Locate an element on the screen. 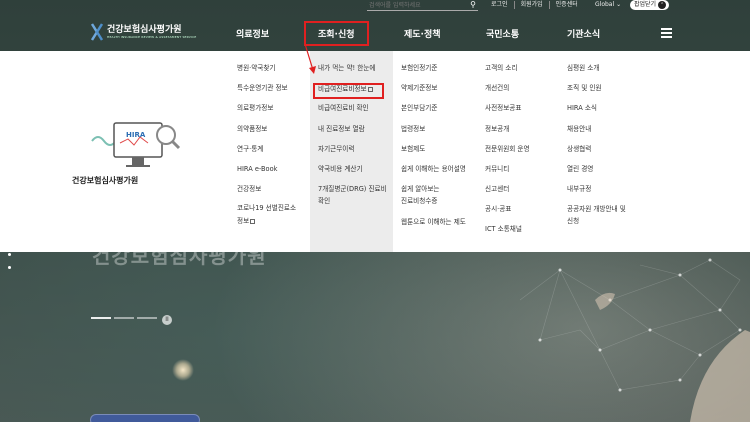 This screenshot has width=750, height=422. menu-item: 비급여진료비 확인 is located at coordinates (343, 108).